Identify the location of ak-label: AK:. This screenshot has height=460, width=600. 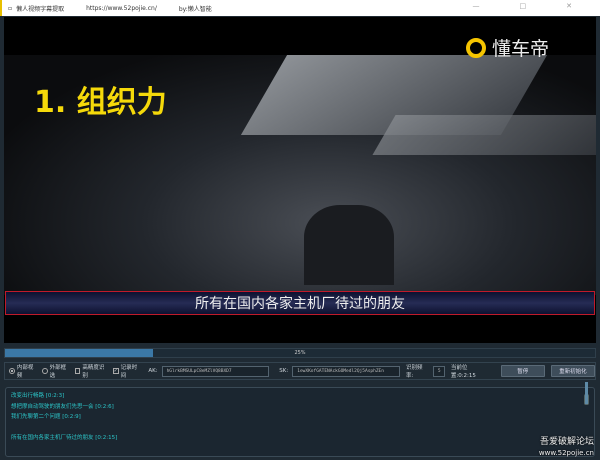
(153, 371).